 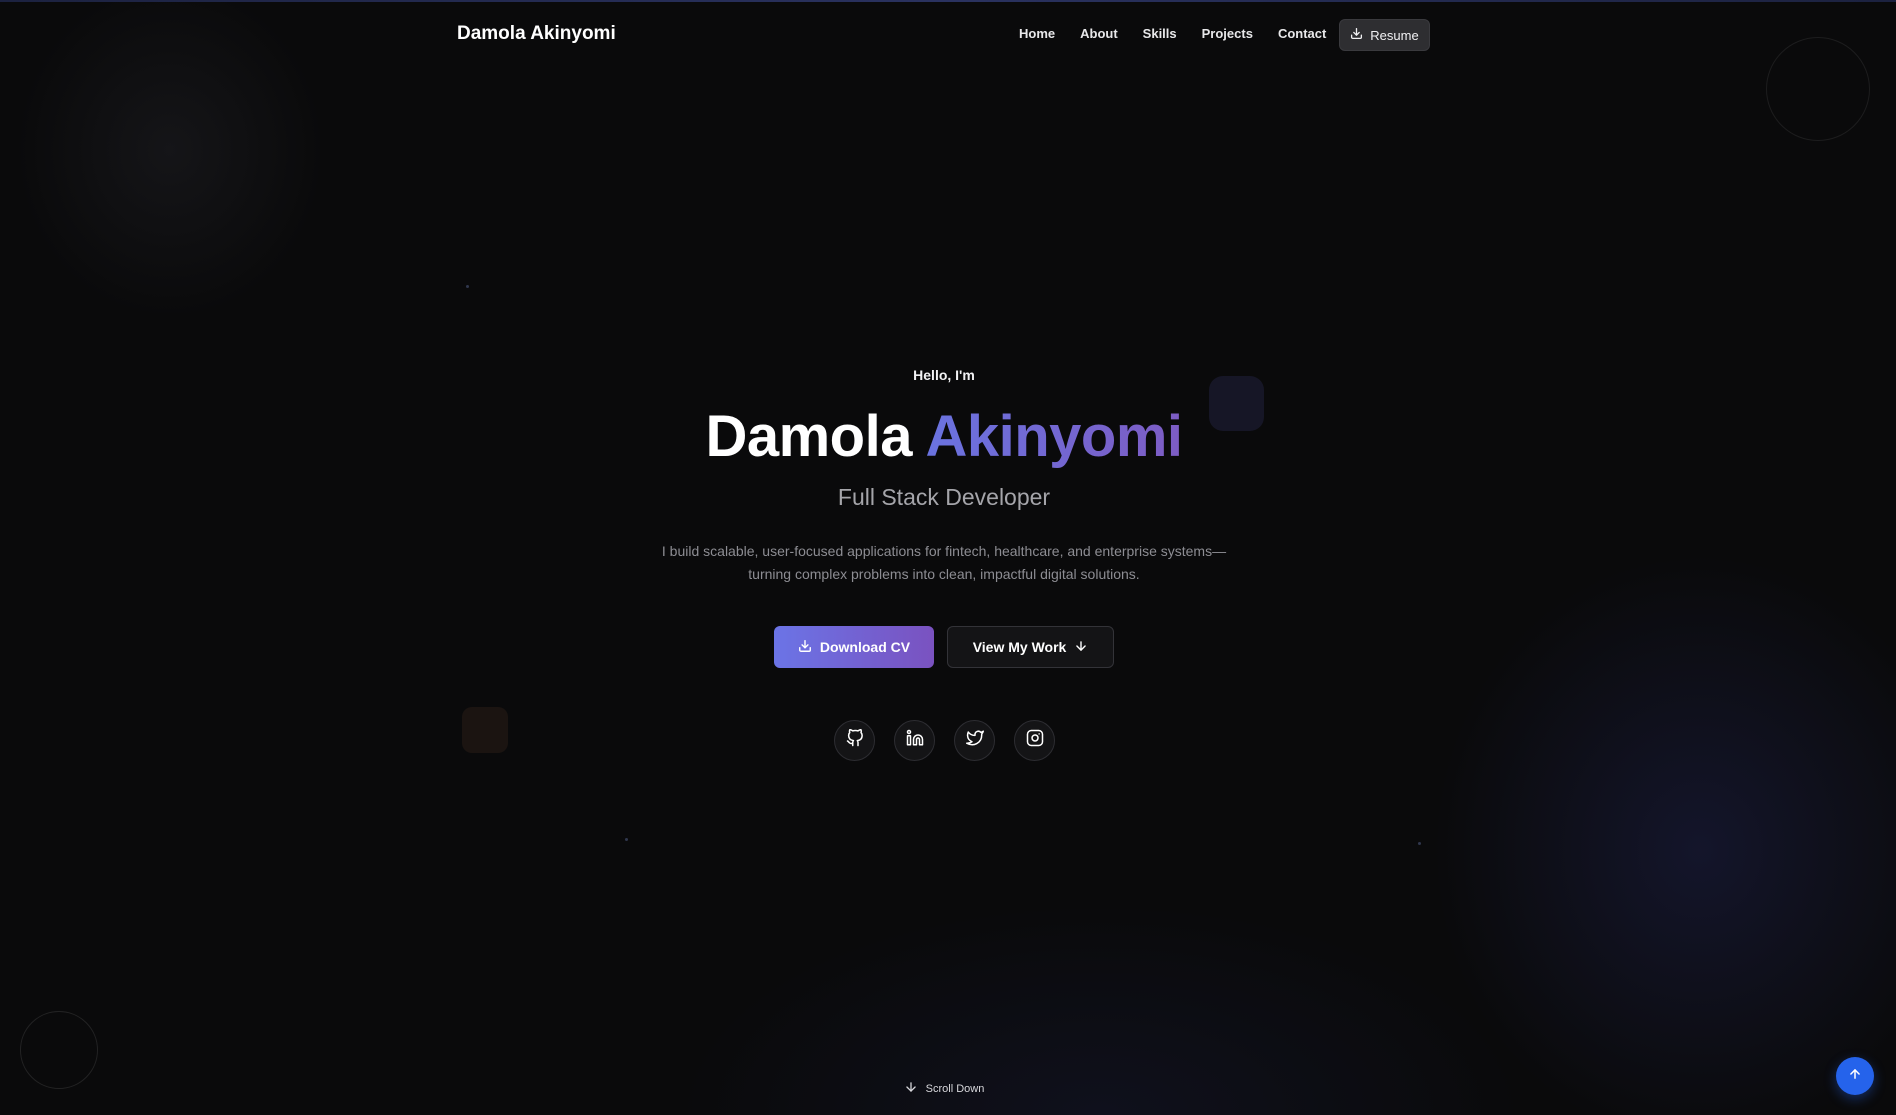 I want to click on scroll-down-link: Scroll Down, so click(x=944, y=1088).